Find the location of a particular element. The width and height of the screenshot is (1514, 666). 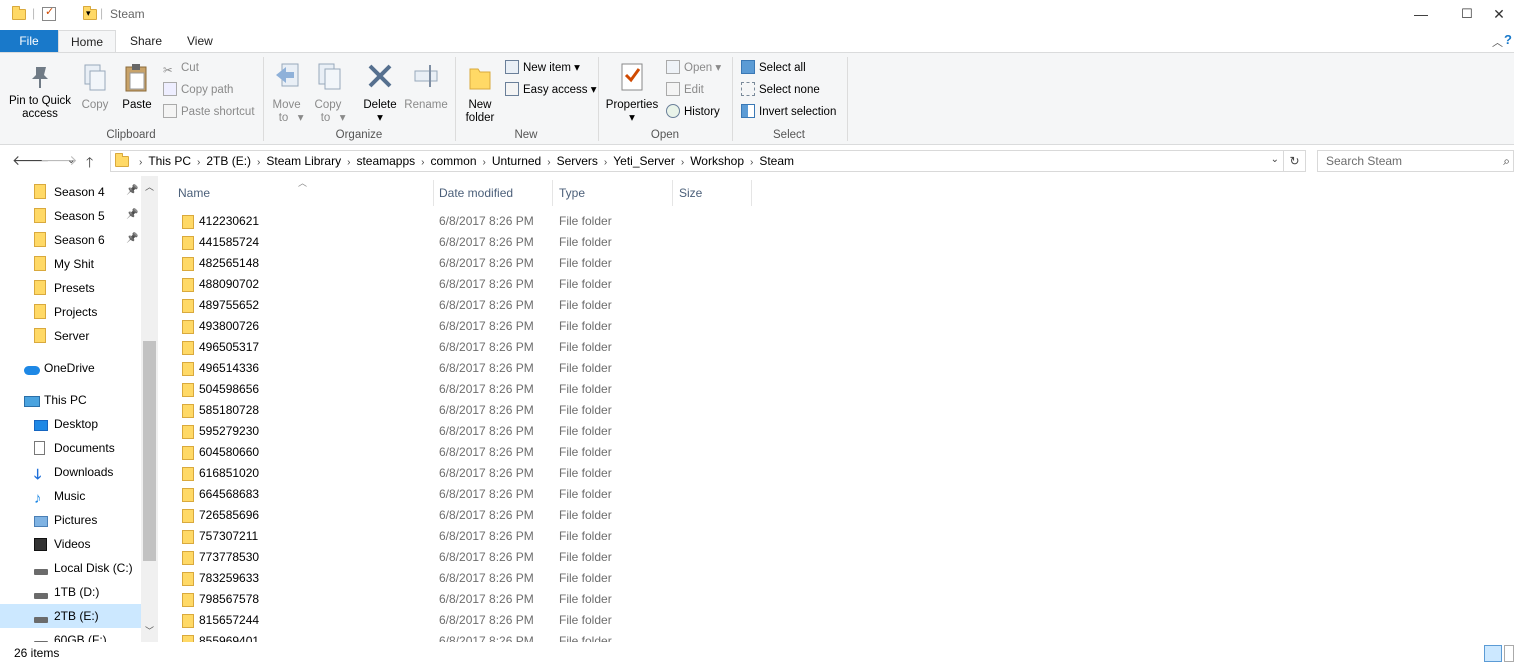

file-row: 604580660 6/8/2017 8:26 PM File folder is located at coordinates (458, 452).